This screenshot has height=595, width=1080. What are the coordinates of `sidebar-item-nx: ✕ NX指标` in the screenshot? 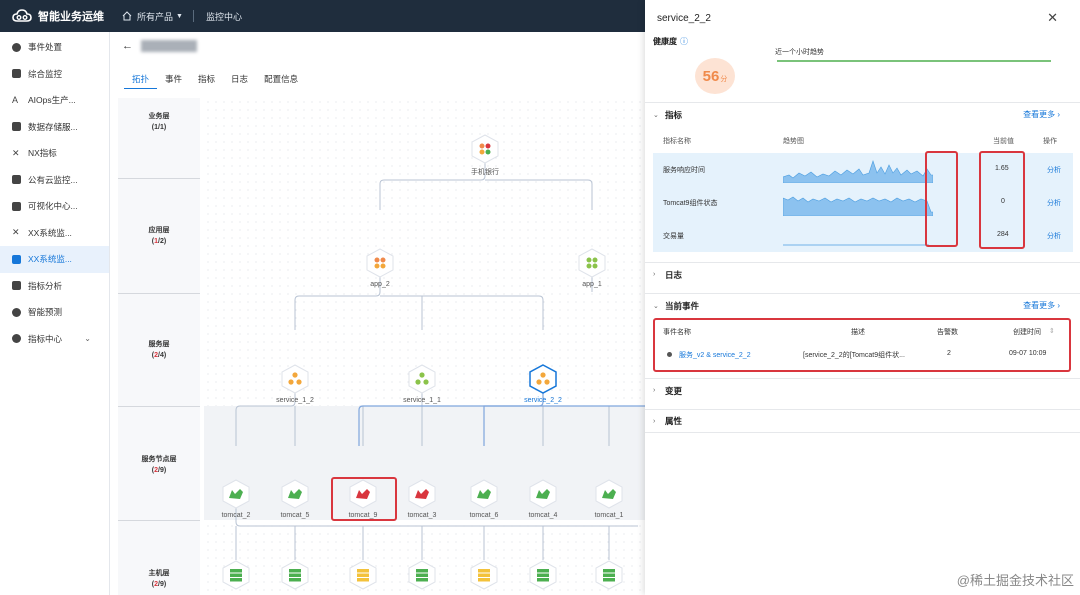 It's located at (54, 153).